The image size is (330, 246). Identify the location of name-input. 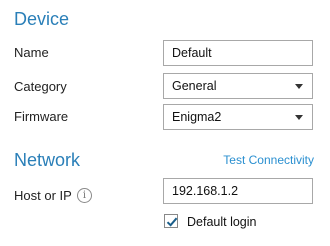
(238, 53).